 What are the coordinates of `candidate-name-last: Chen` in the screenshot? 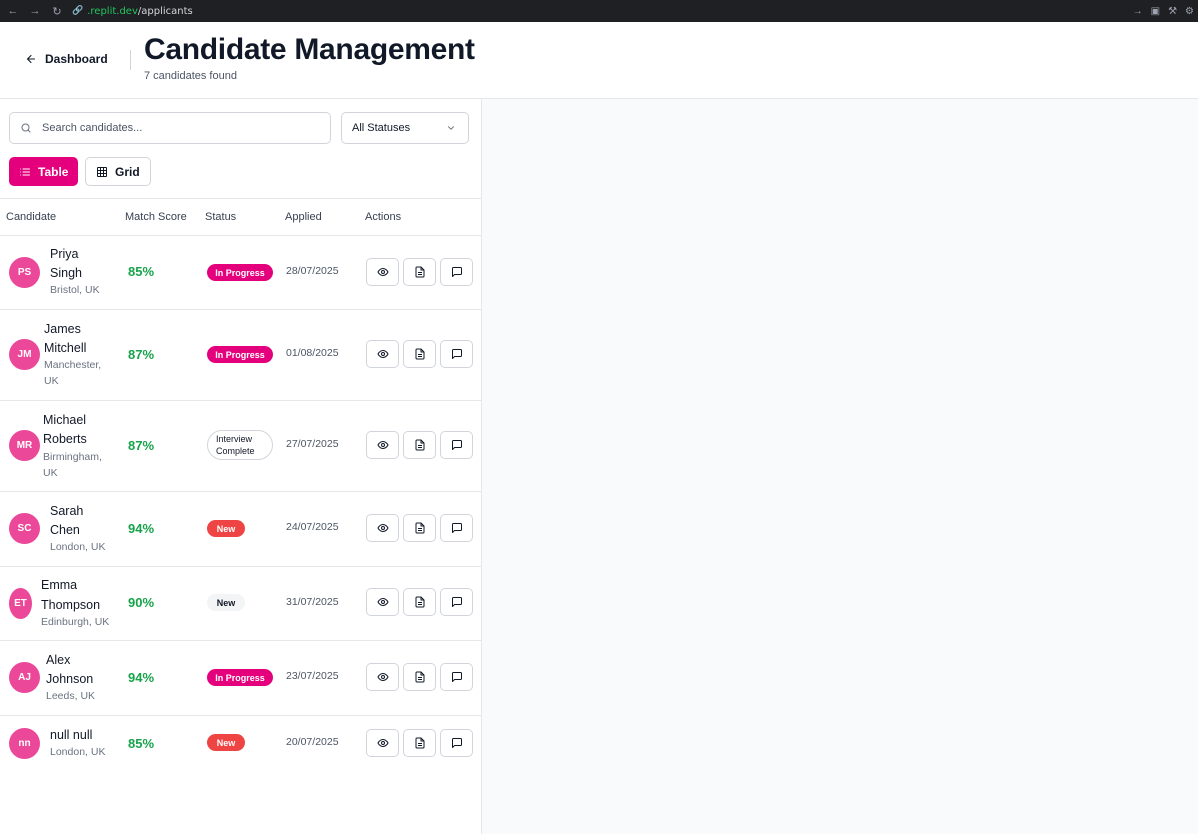 It's located at (65, 530).